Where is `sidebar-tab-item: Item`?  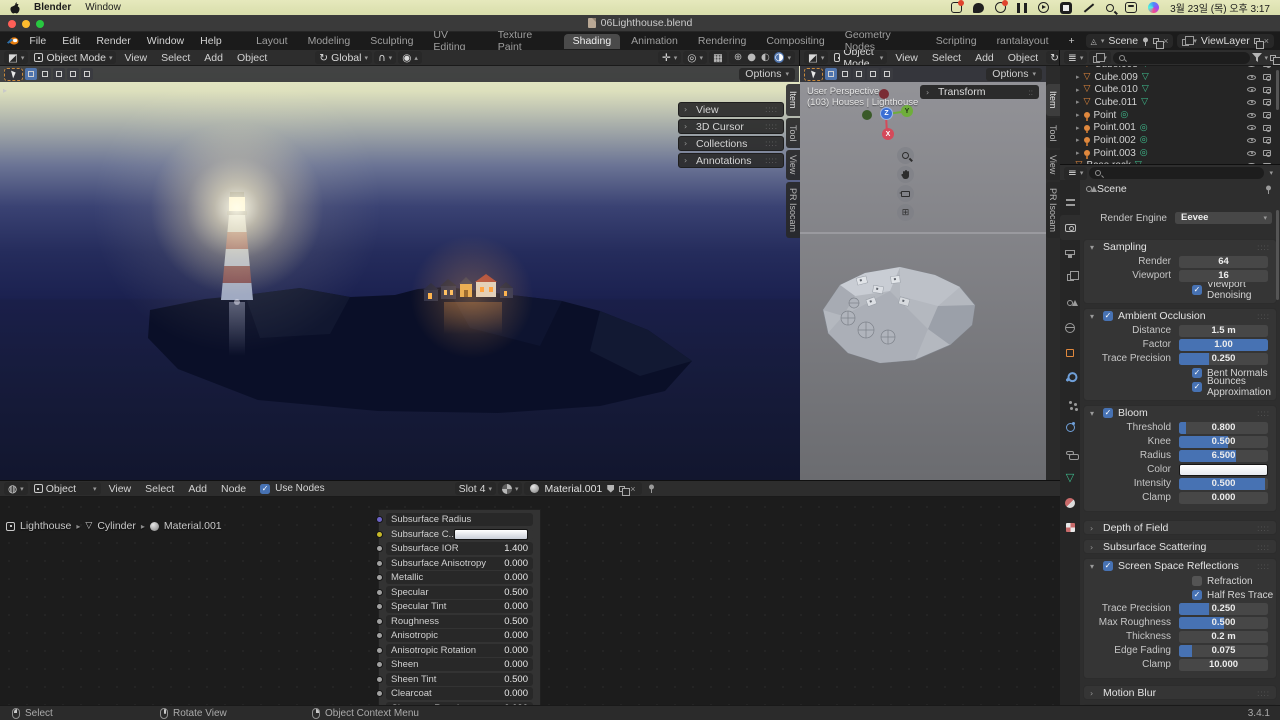 sidebar-tab-item: Item is located at coordinates (793, 100).